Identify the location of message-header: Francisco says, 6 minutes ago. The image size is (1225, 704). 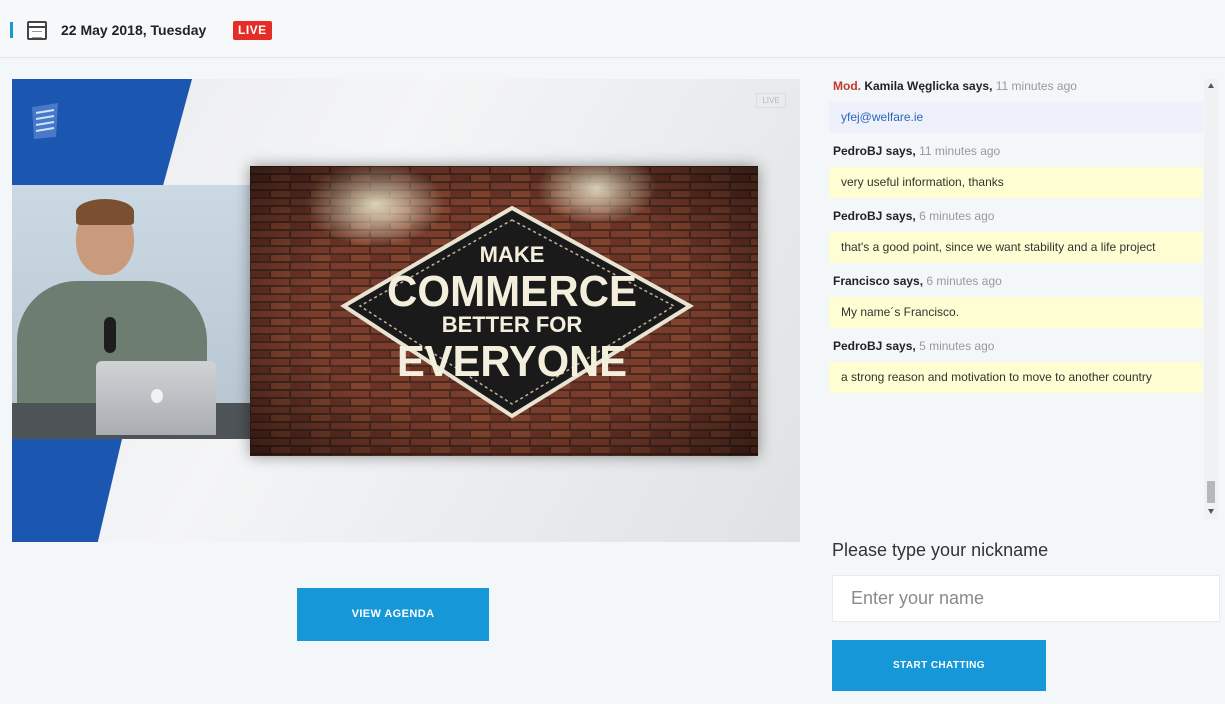
(1016, 281).